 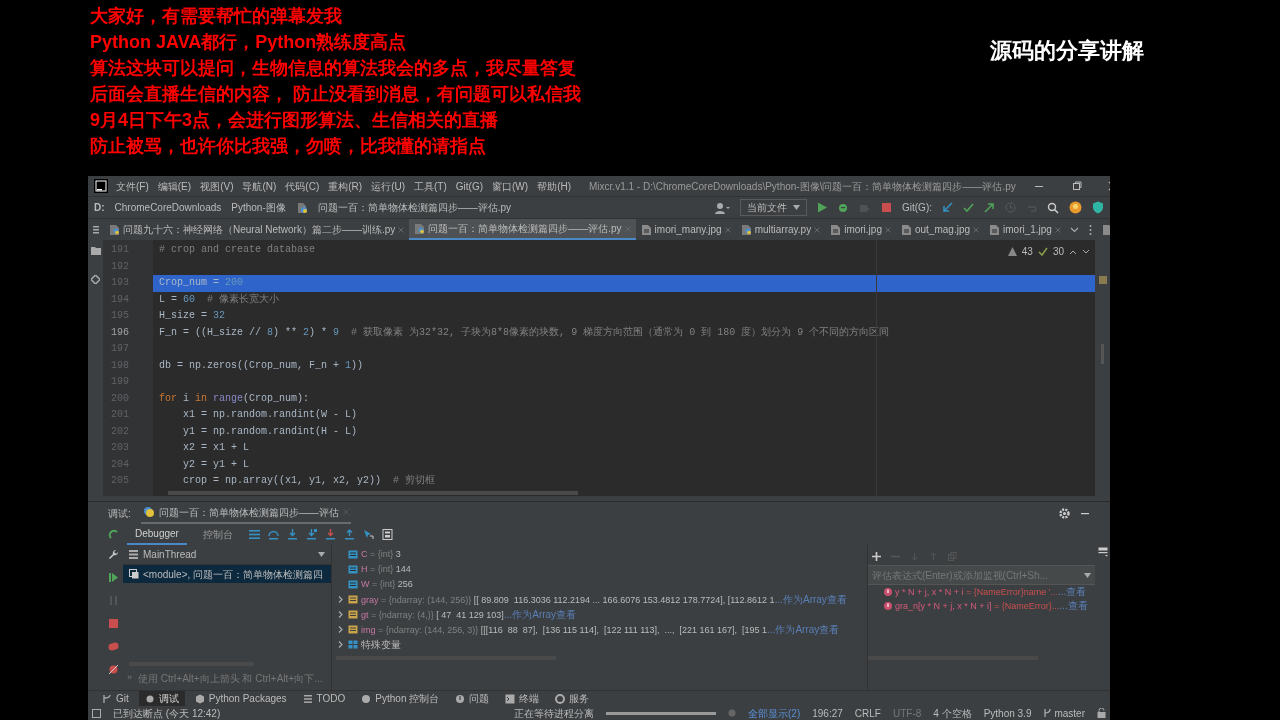 What do you see at coordinates (472, 698) in the screenshot?
I see `tool-window-button: 问题` at bounding box center [472, 698].